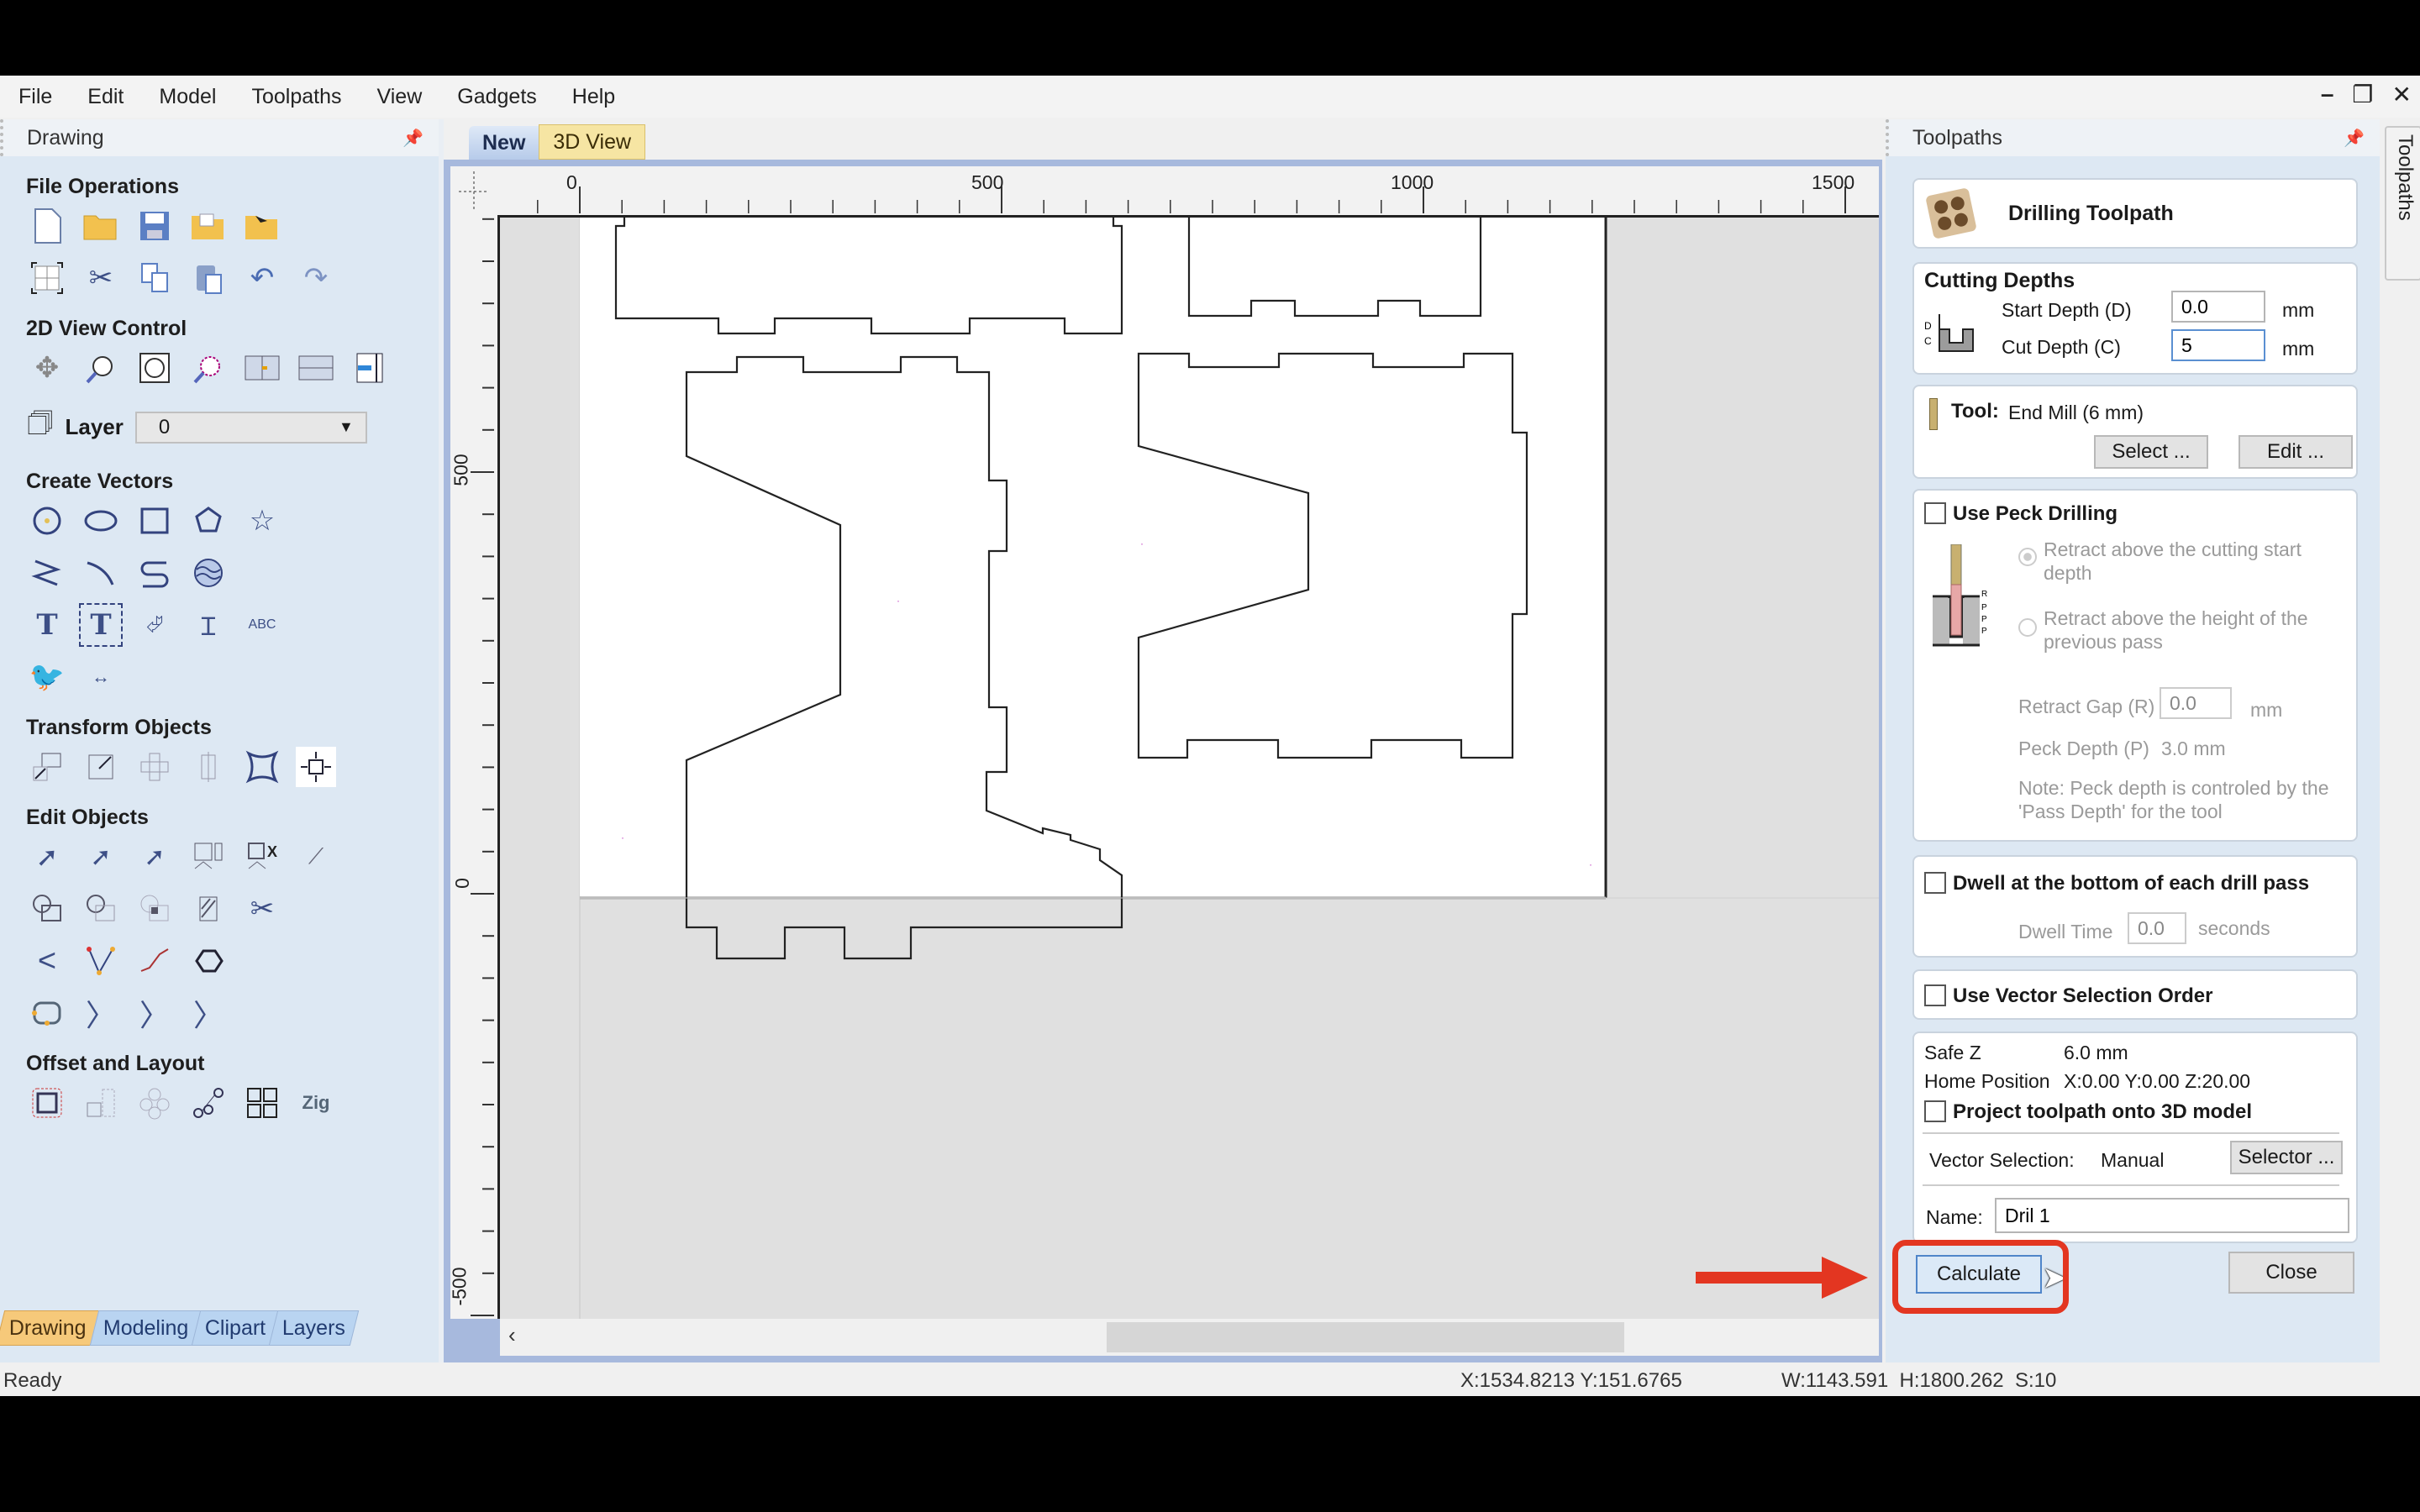 Image resolution: width=2420 pixels, height=1512 pixels. What do you see at coordinates (47, 1013) in the screenshot?
I see `join-vectors-icon` at bounding box center [47, 1013].